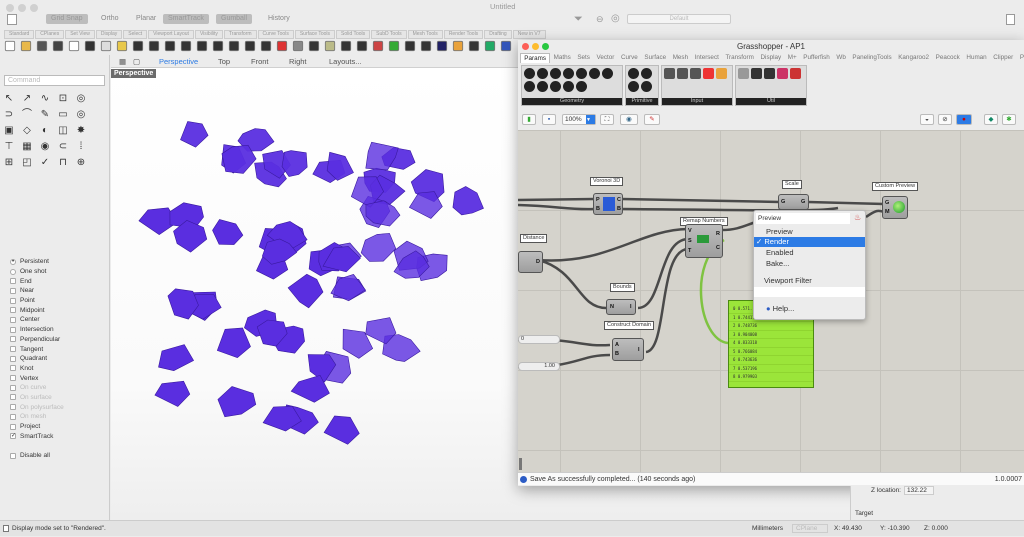 The width and height of the screenshot is (1024, 537). Describe the element at coordinates (1003, 58) in the screenshot. I see `gh-tab-clipper: Clipper` at that location.